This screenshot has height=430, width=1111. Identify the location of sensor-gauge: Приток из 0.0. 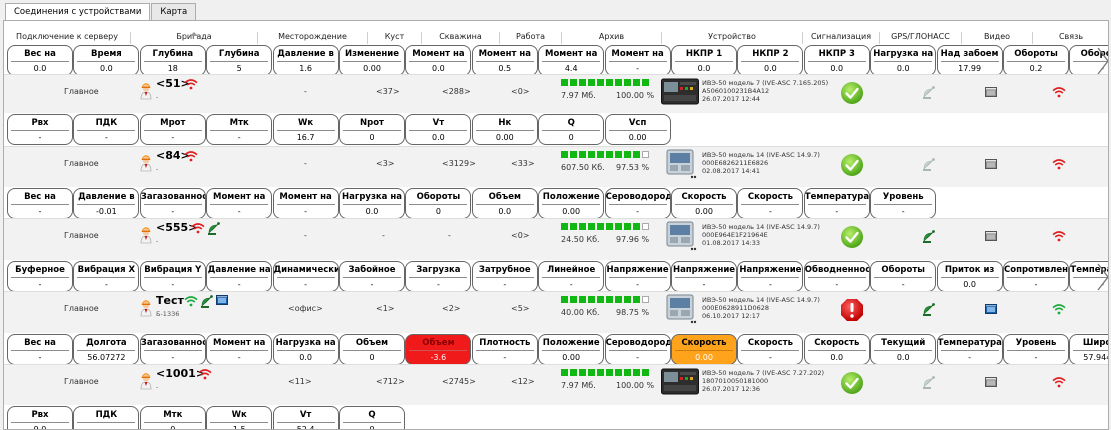
(969, 276).